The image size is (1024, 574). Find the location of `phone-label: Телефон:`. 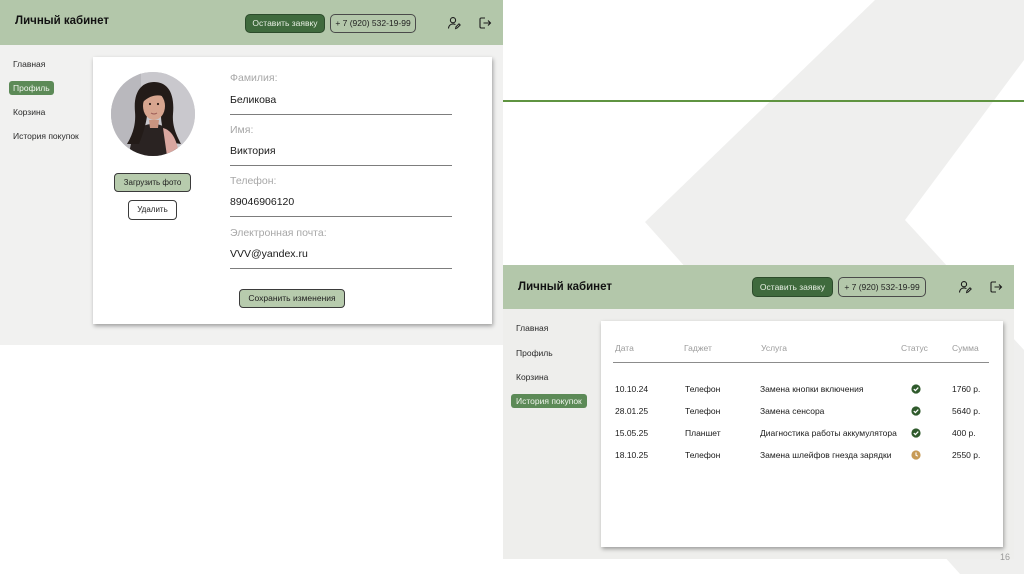

phone-label: Телефон: is located at coordinates (253, 181).